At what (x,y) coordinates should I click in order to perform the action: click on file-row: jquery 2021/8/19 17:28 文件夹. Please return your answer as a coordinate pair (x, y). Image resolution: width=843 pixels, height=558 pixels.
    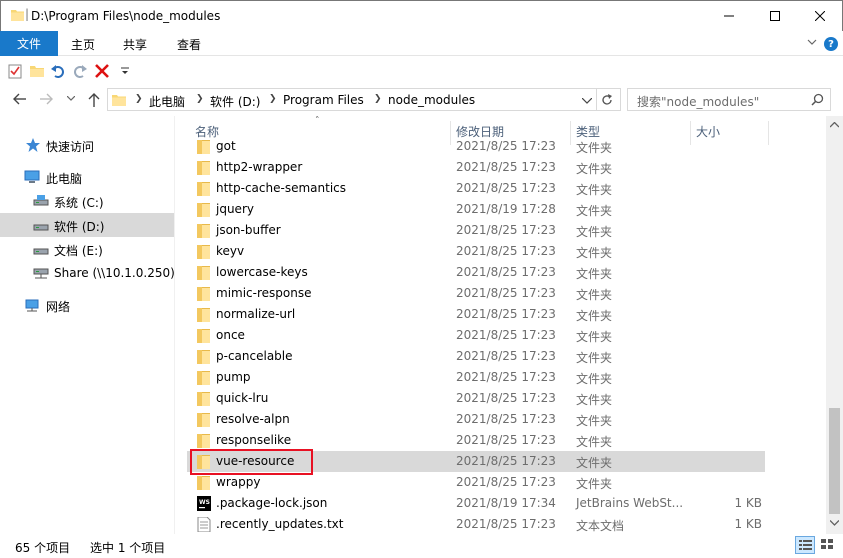
    Looking at the image, I should click on (476, 209).